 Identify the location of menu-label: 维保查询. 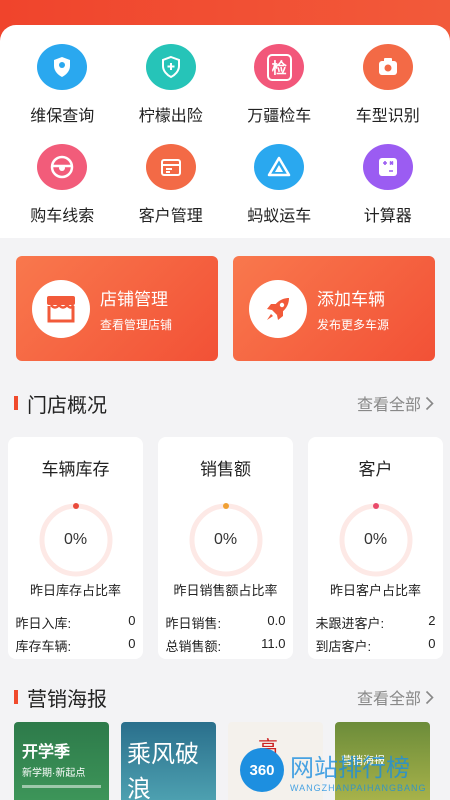
(62, 116).